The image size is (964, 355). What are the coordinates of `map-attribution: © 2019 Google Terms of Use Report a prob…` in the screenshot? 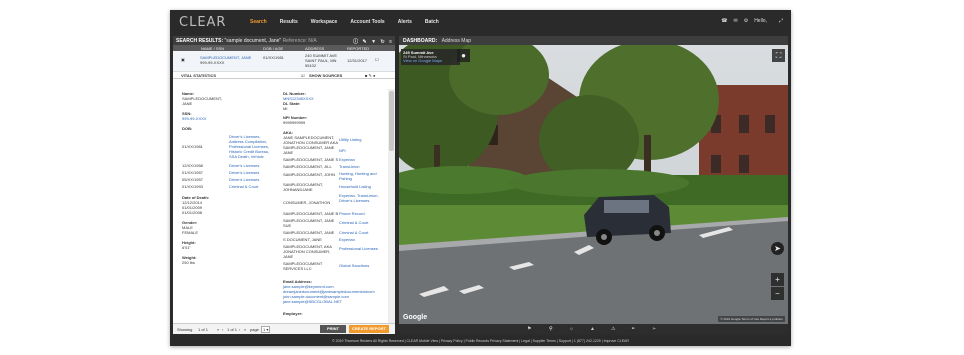 It's located at (751, 319).